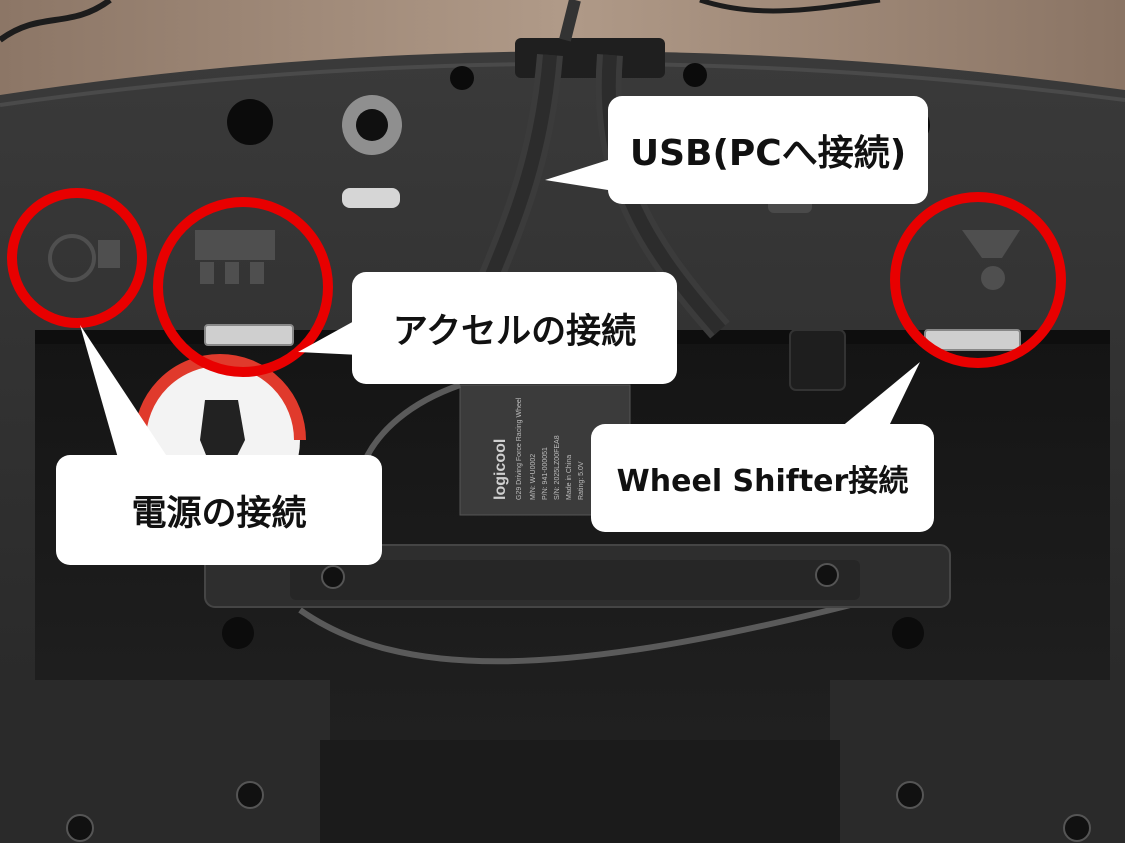 The width and height of the screenshot is (1125, 843). I want to click on callout-wheel-shifter-text: Wheel Shifter接続, so click(762, 481).